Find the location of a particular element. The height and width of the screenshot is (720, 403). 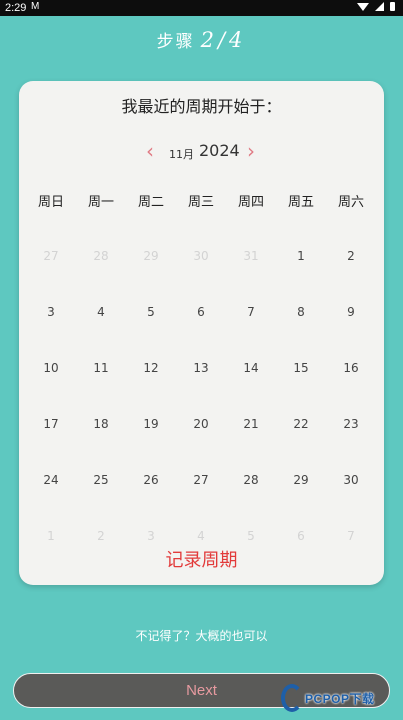

weekday-label: 周二 is located at coordinates (150, 202).